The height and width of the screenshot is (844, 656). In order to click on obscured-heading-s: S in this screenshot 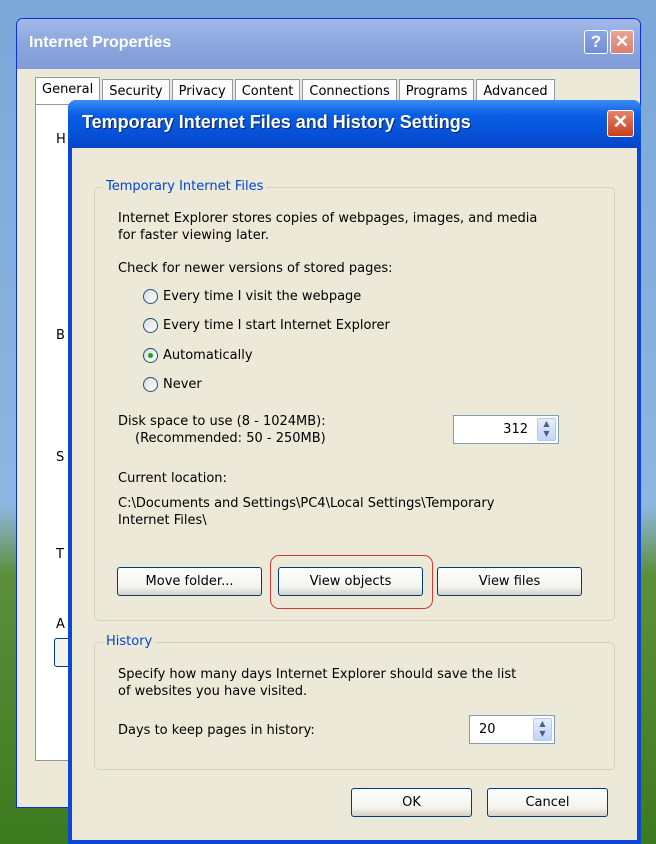, I will do `click(60, 457)`.